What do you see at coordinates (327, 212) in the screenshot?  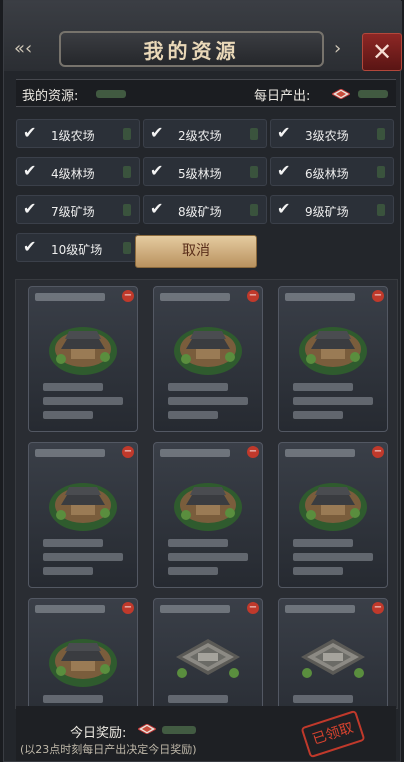 I see `filter-label: 9级矿场` at bounding box center [327, 212].